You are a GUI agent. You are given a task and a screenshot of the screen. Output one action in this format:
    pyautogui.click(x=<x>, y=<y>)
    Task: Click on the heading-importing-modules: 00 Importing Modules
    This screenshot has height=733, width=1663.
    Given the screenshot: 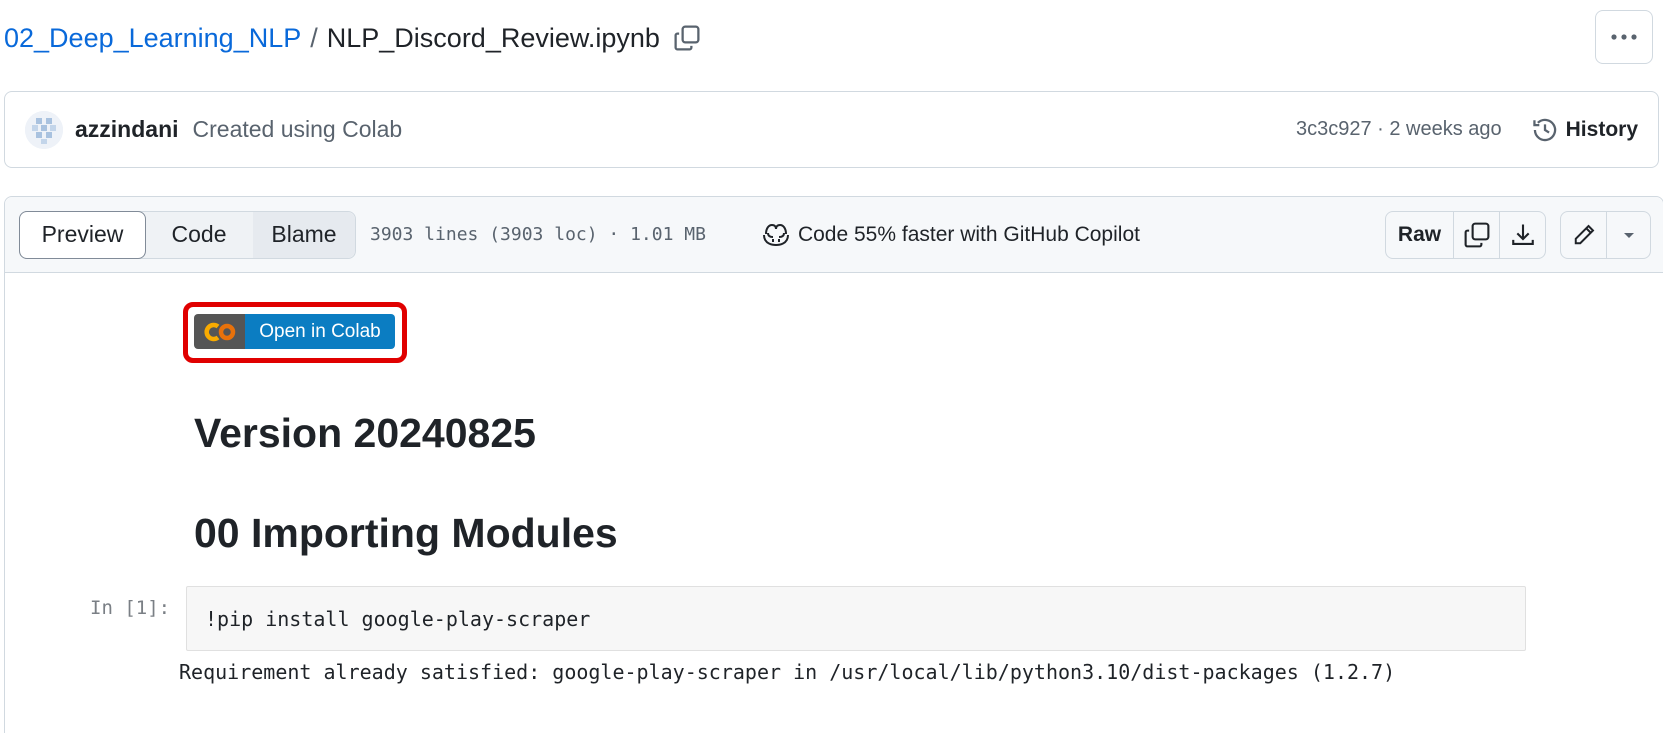 What is the action you would take?
    pyautogui.click(x=406, y=533)
    